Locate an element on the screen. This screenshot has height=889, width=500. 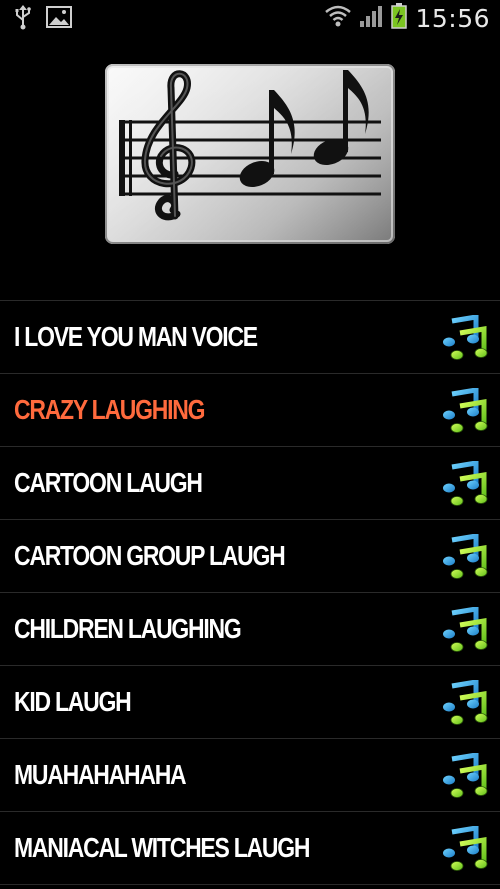
wifi-icon is located at coordinates (338, 18).